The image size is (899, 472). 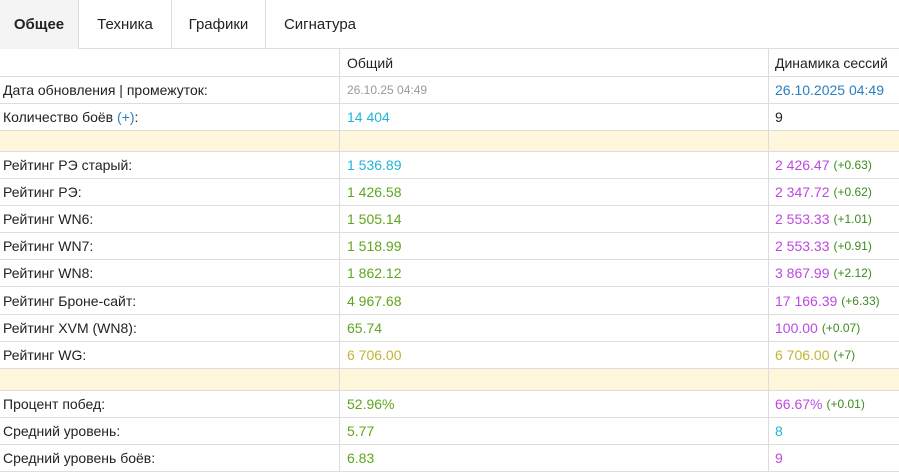 I want to click on rating-session-value: 100.00, so click(x=796, y=327).